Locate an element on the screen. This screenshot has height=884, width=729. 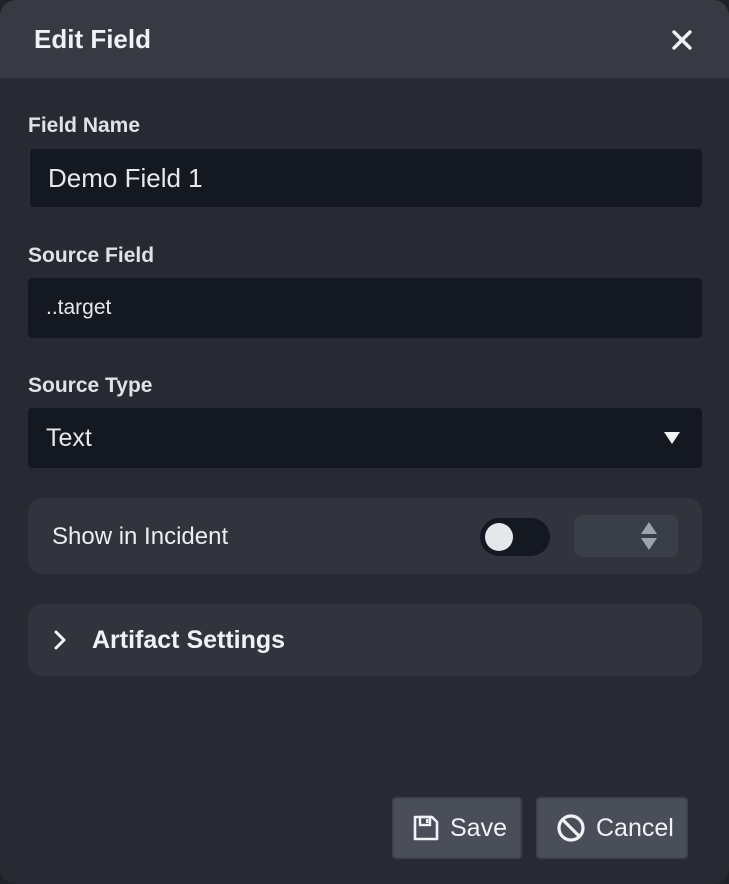
ban-icon is located at coordinates (571, 828).